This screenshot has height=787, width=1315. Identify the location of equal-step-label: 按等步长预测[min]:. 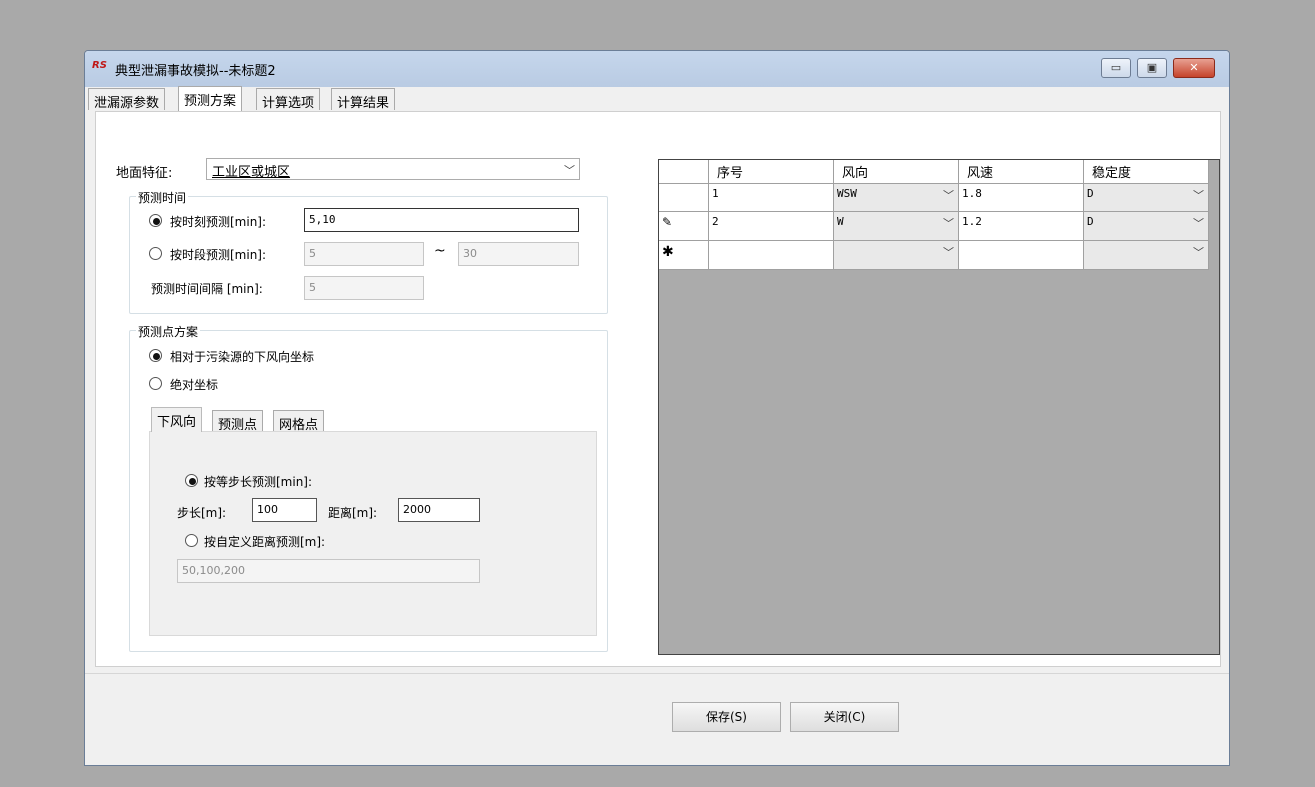
(258, 482).